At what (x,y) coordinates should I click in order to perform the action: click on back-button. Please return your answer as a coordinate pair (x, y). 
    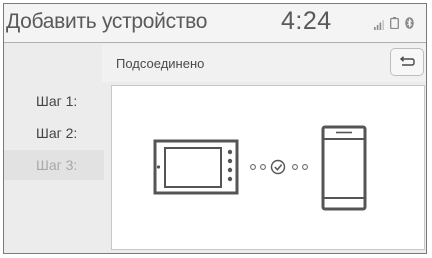
    Looking at the image, I should click on (407, 62).